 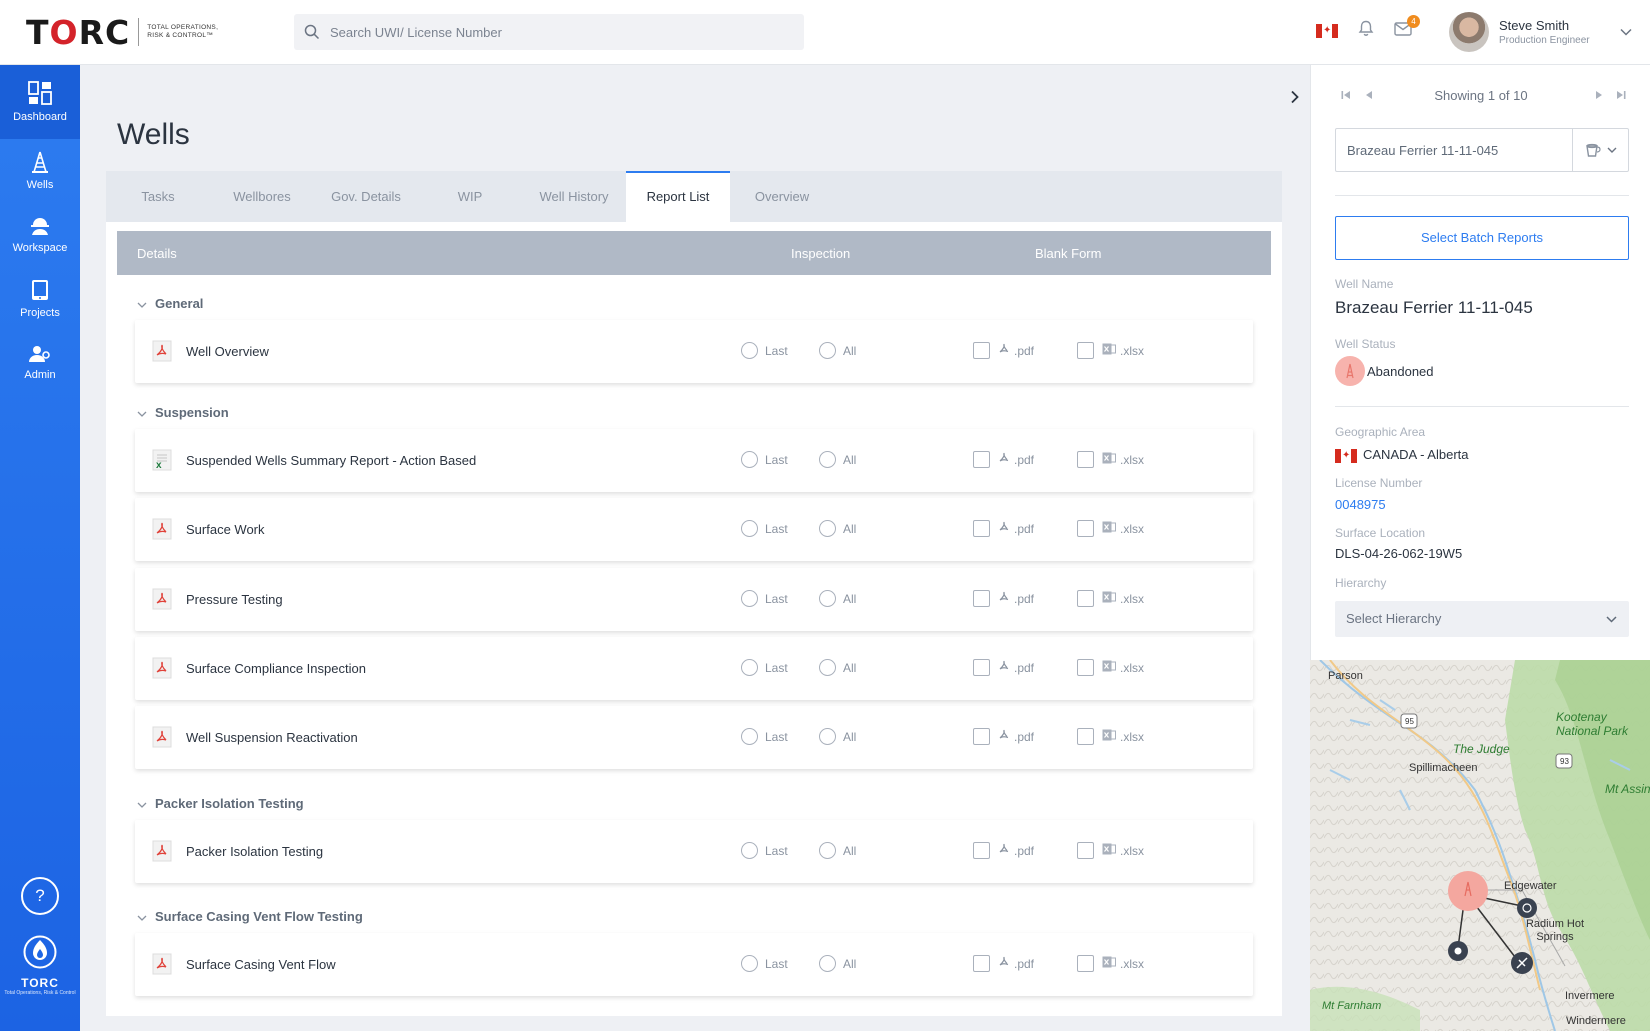 I want to click on search-input, so click(x=550, y=32).